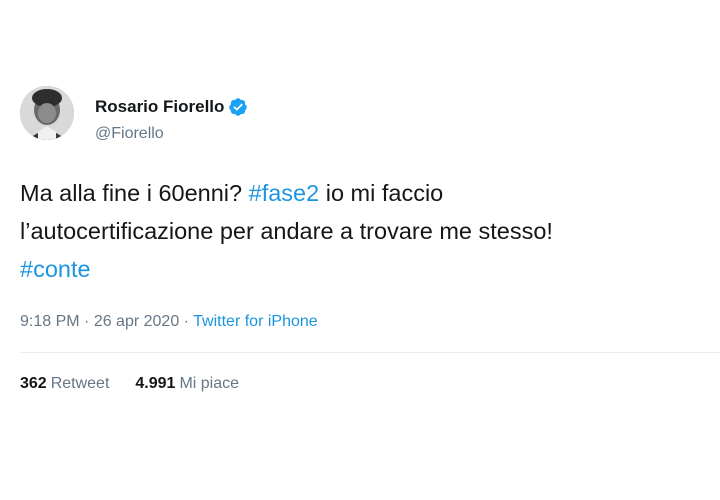 The height and width of the screenshot is (500, 720). Describe the element at coordinates (381, 193) in the screenshot. I see `tweet-text-segment: io mi faccio` at that location.